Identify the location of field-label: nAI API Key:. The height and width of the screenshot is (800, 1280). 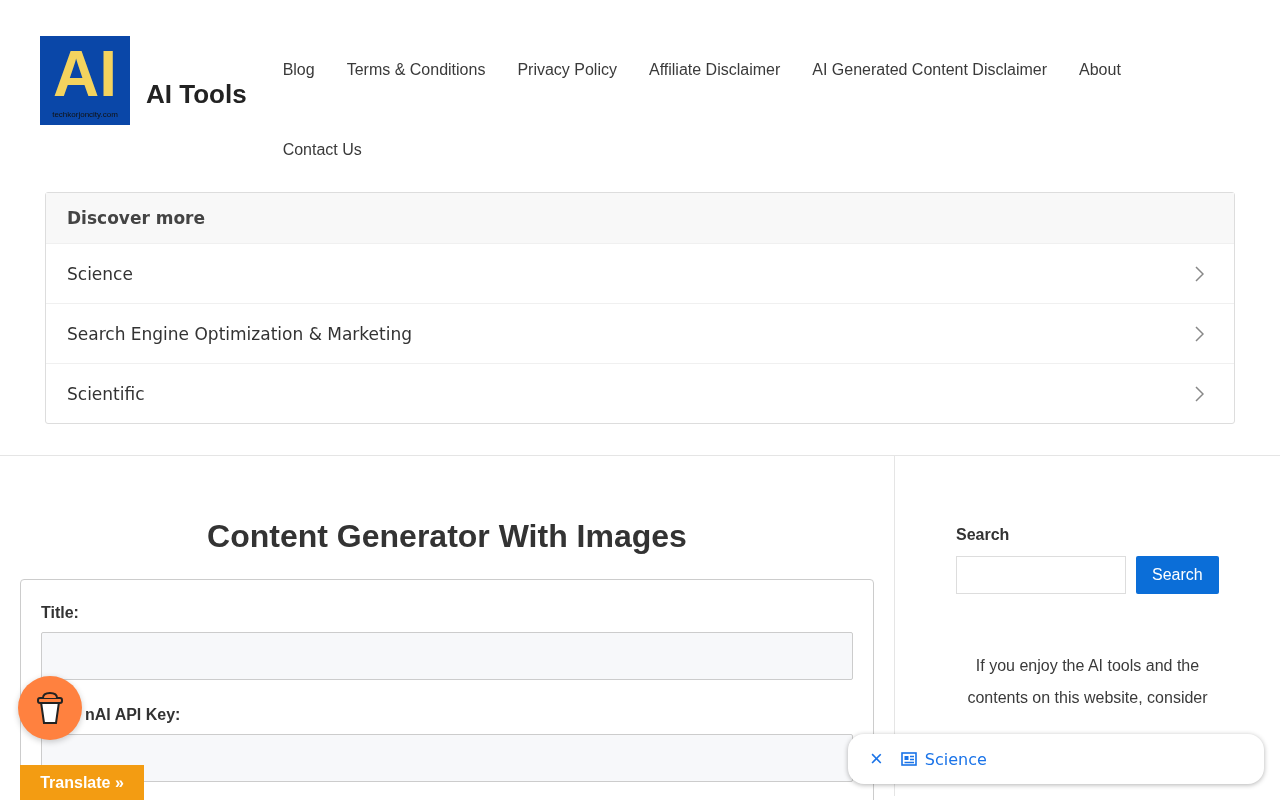
(133, 715).